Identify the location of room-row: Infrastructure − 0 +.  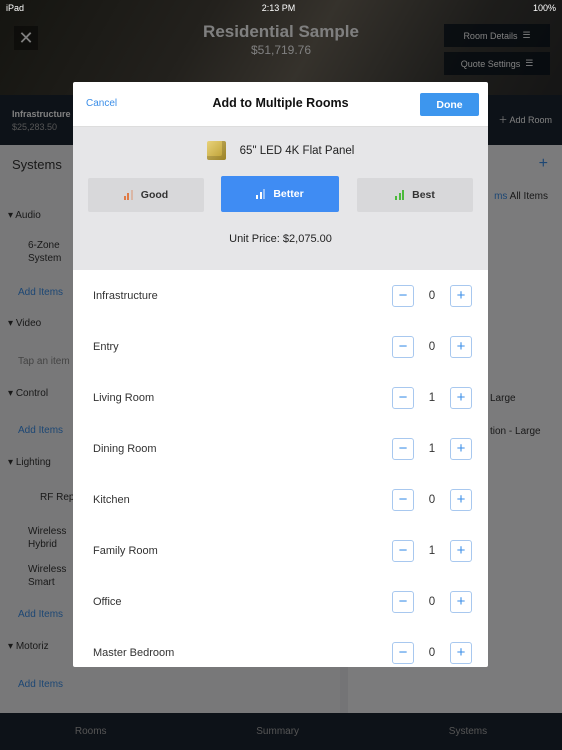
(280, 295).